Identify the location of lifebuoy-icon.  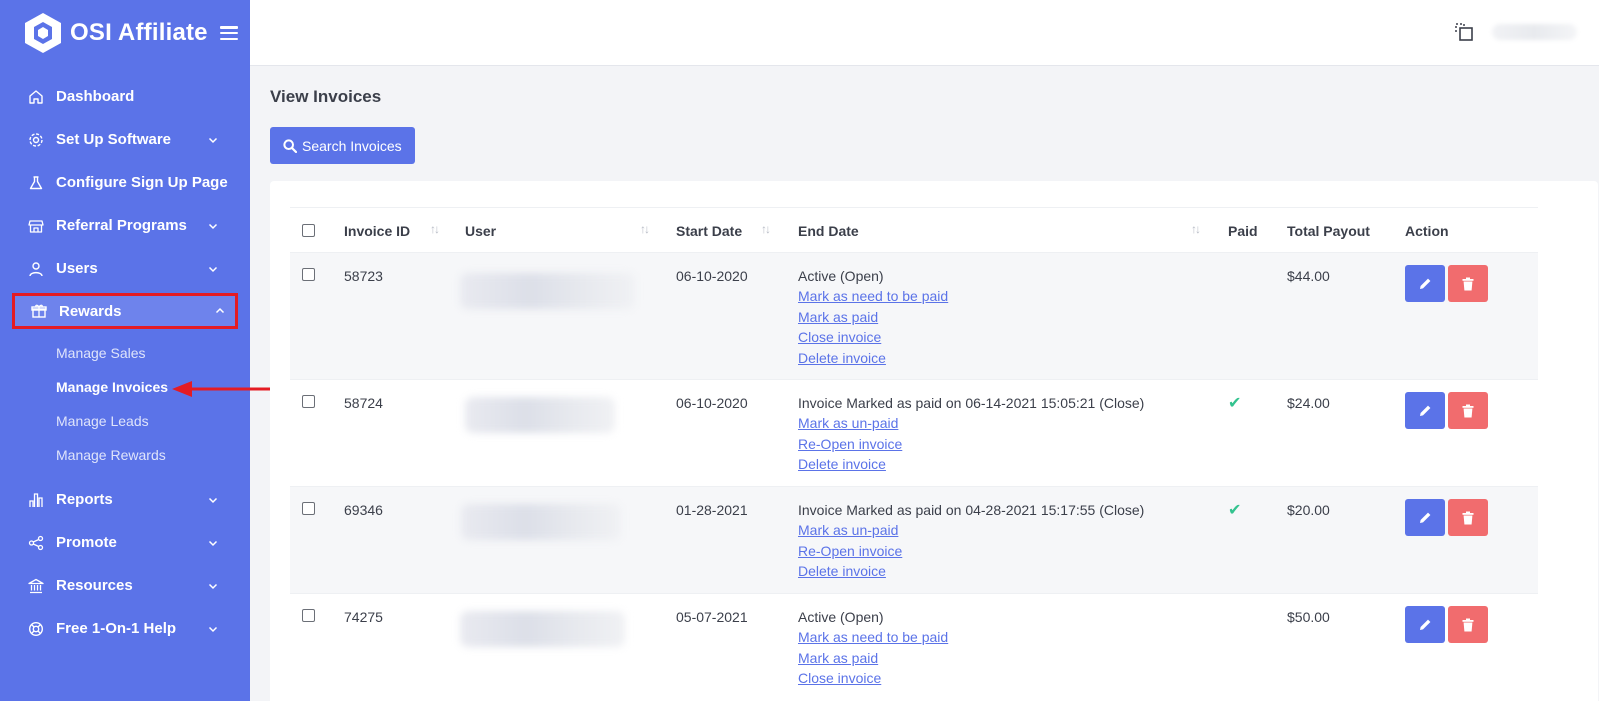
(36, 629).